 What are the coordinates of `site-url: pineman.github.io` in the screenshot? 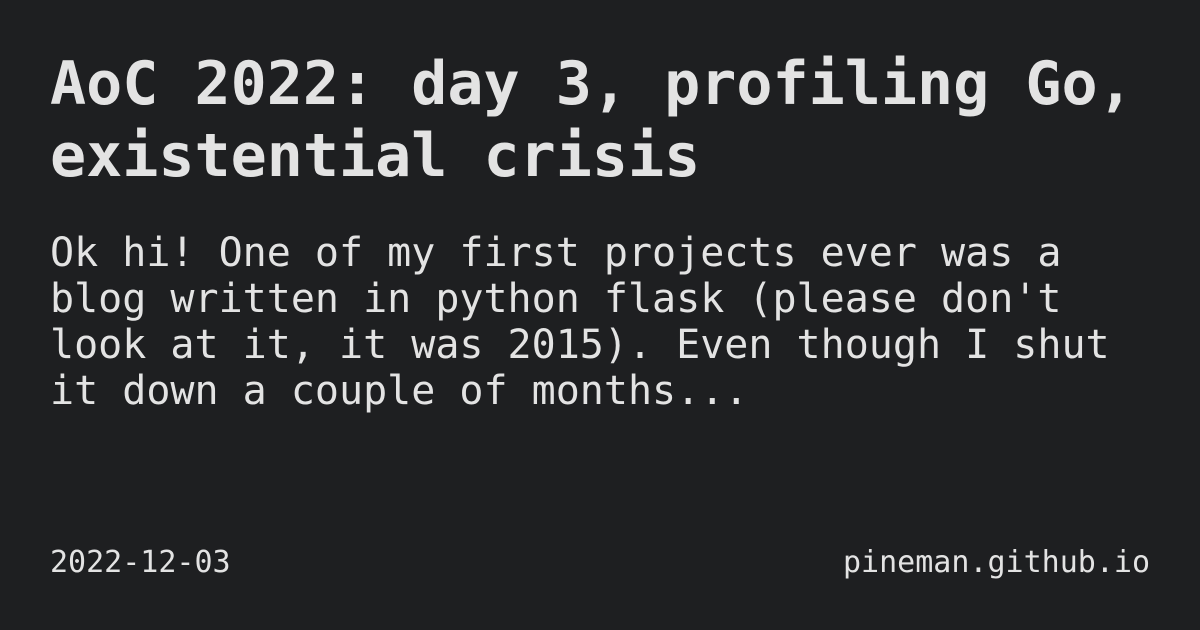 It's located at (996, 562).